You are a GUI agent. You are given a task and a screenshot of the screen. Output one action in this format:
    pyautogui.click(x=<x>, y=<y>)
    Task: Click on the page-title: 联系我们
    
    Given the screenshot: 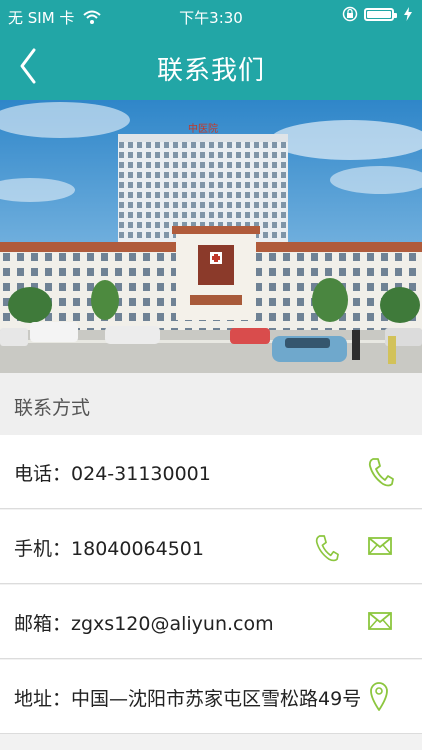 What is the action you would take?
    pyautogui.click(x=210, y=71)
    